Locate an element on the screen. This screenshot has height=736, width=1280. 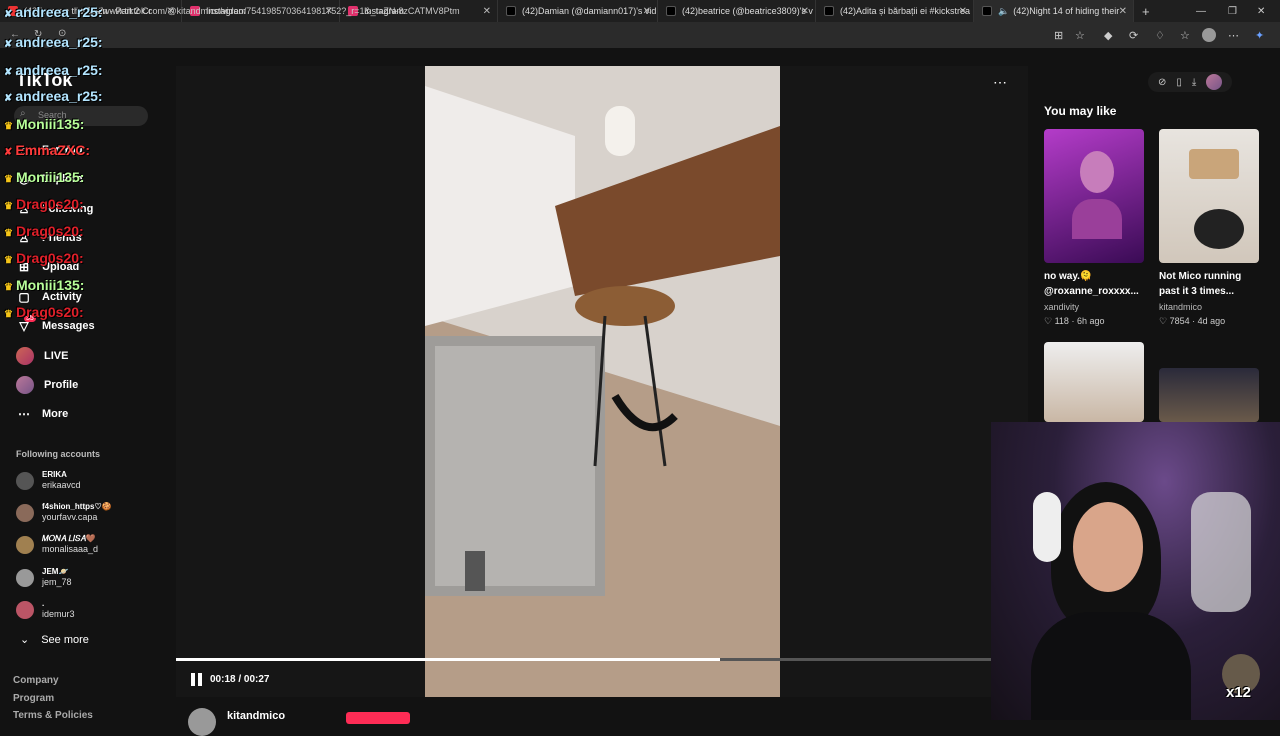
nav-profile: Profile is located at coordinates (47, 385).